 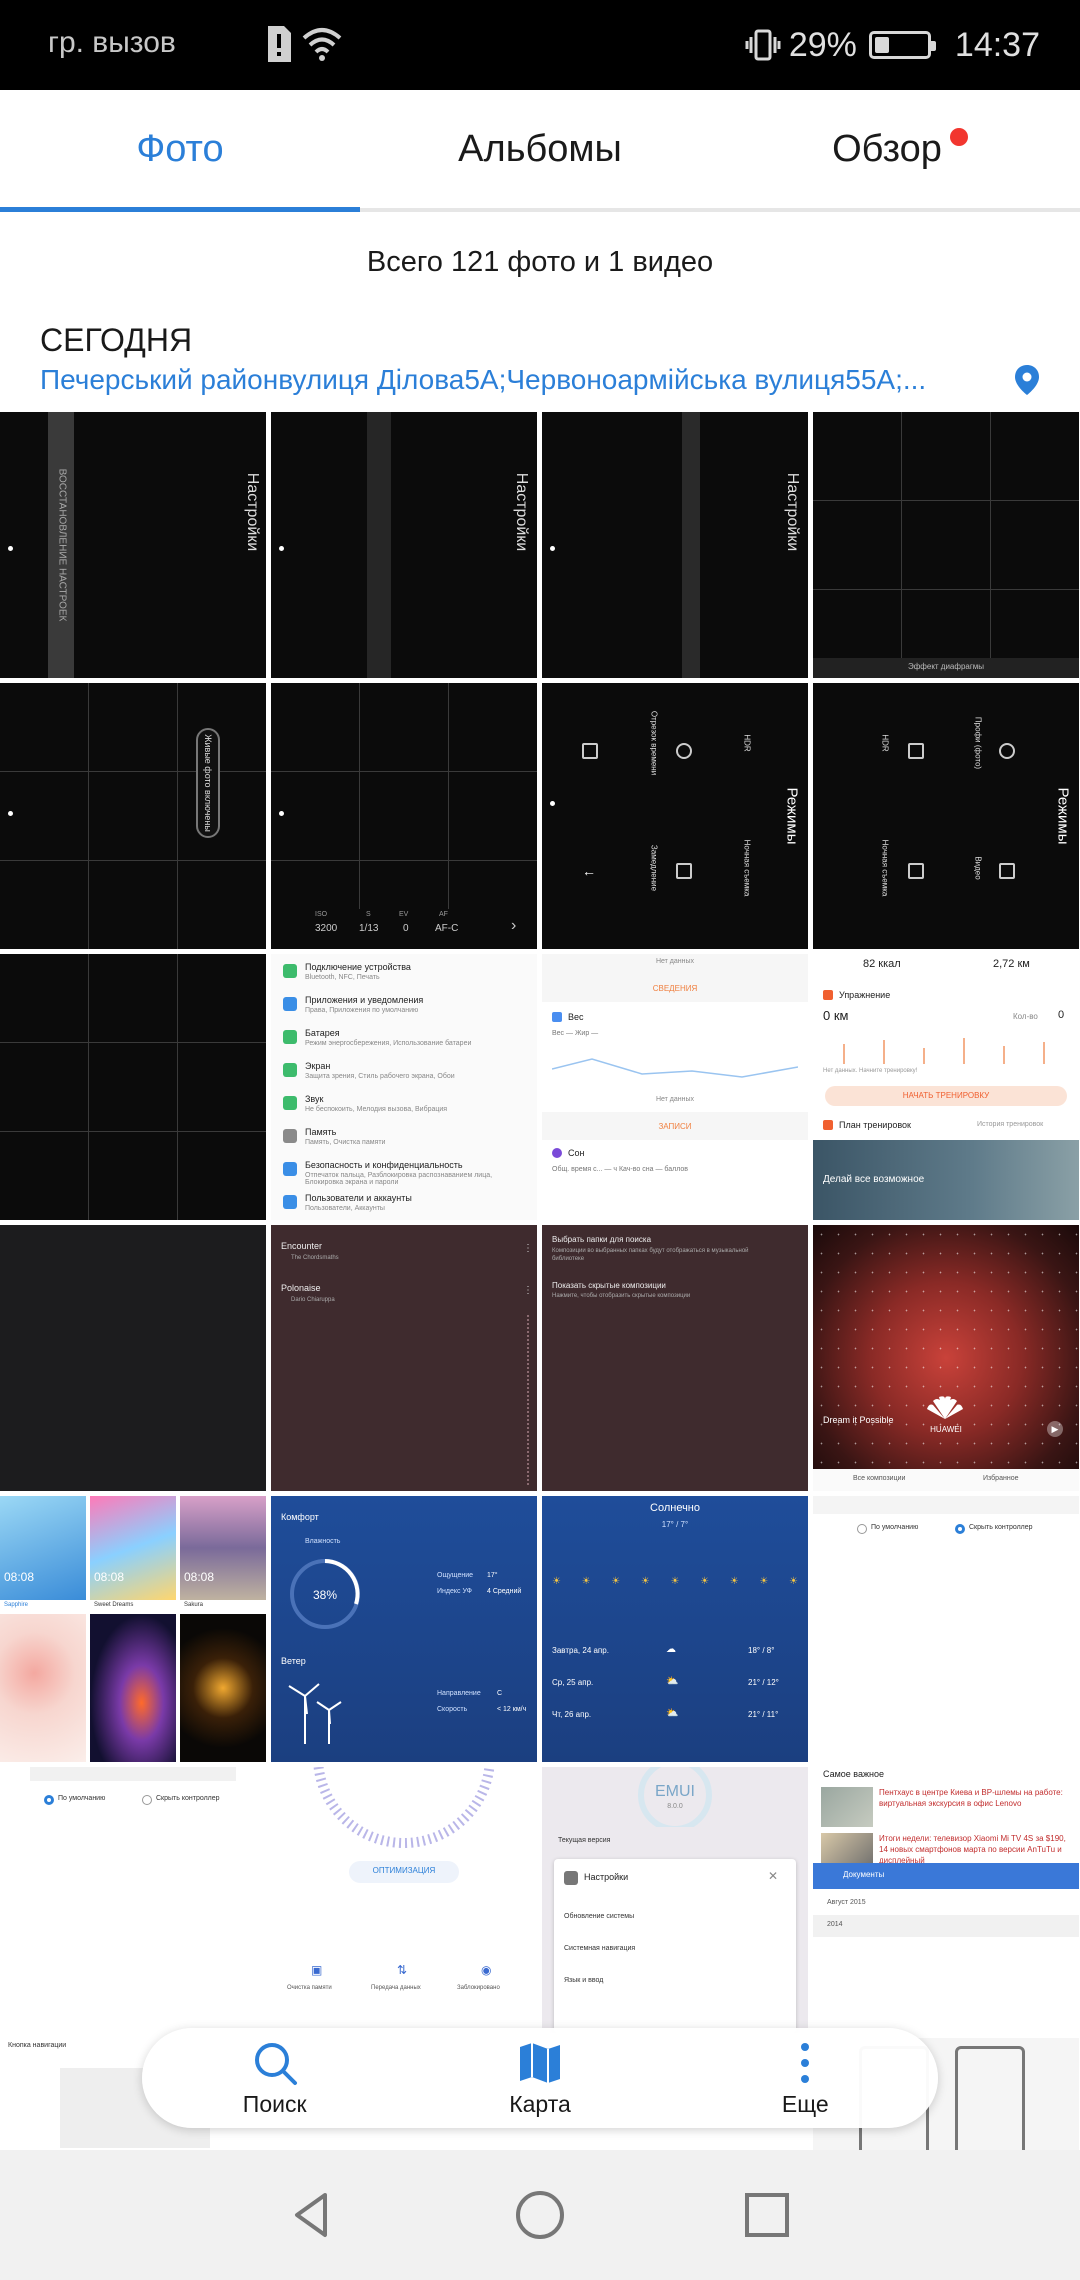 What do you see at coordinates (302, 1246) in the screenshot?
I see `thumb-text: Encounter` at bounding box center [302, 1246].